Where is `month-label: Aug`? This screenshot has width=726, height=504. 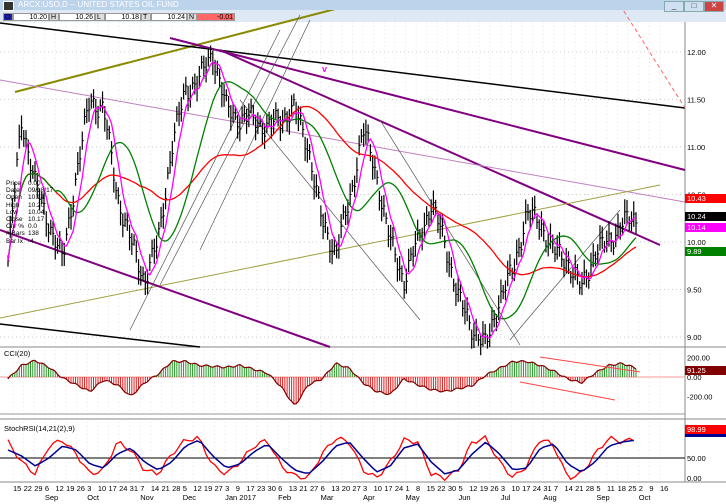
month-label: Aug is located at coordinates (549, 497).